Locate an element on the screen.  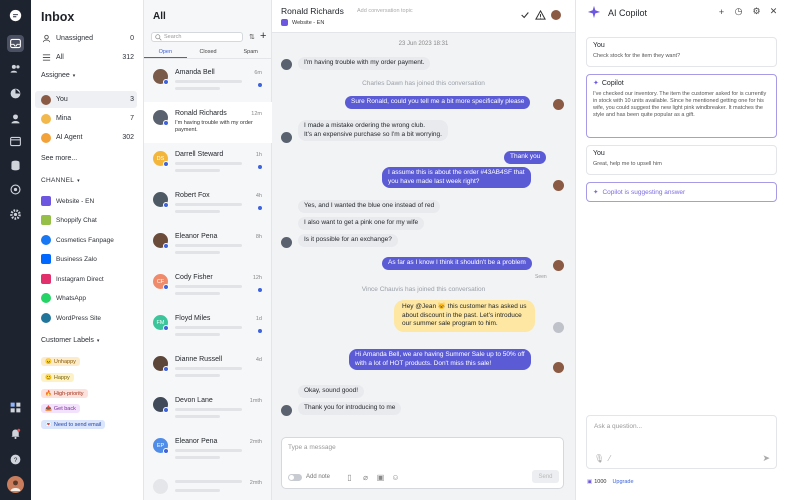
conversation-item: CF Cody Fisher 12h is located at coordinates (208, 286).